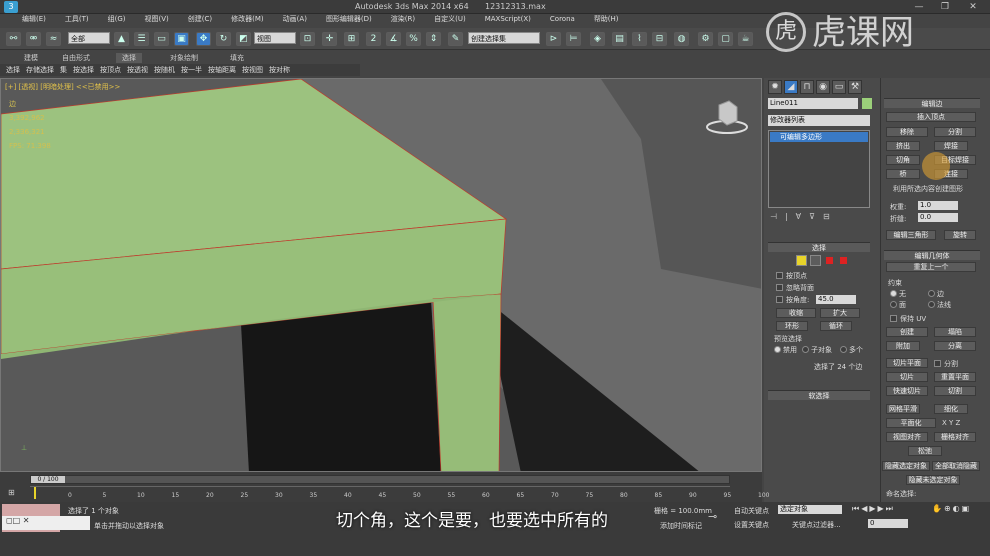 The width and height of the screenshot is (990, 556). Describe the element at coordinates (819, 395) in the screenshot. I see `soft-selection-rollout: 软选择` at that location.